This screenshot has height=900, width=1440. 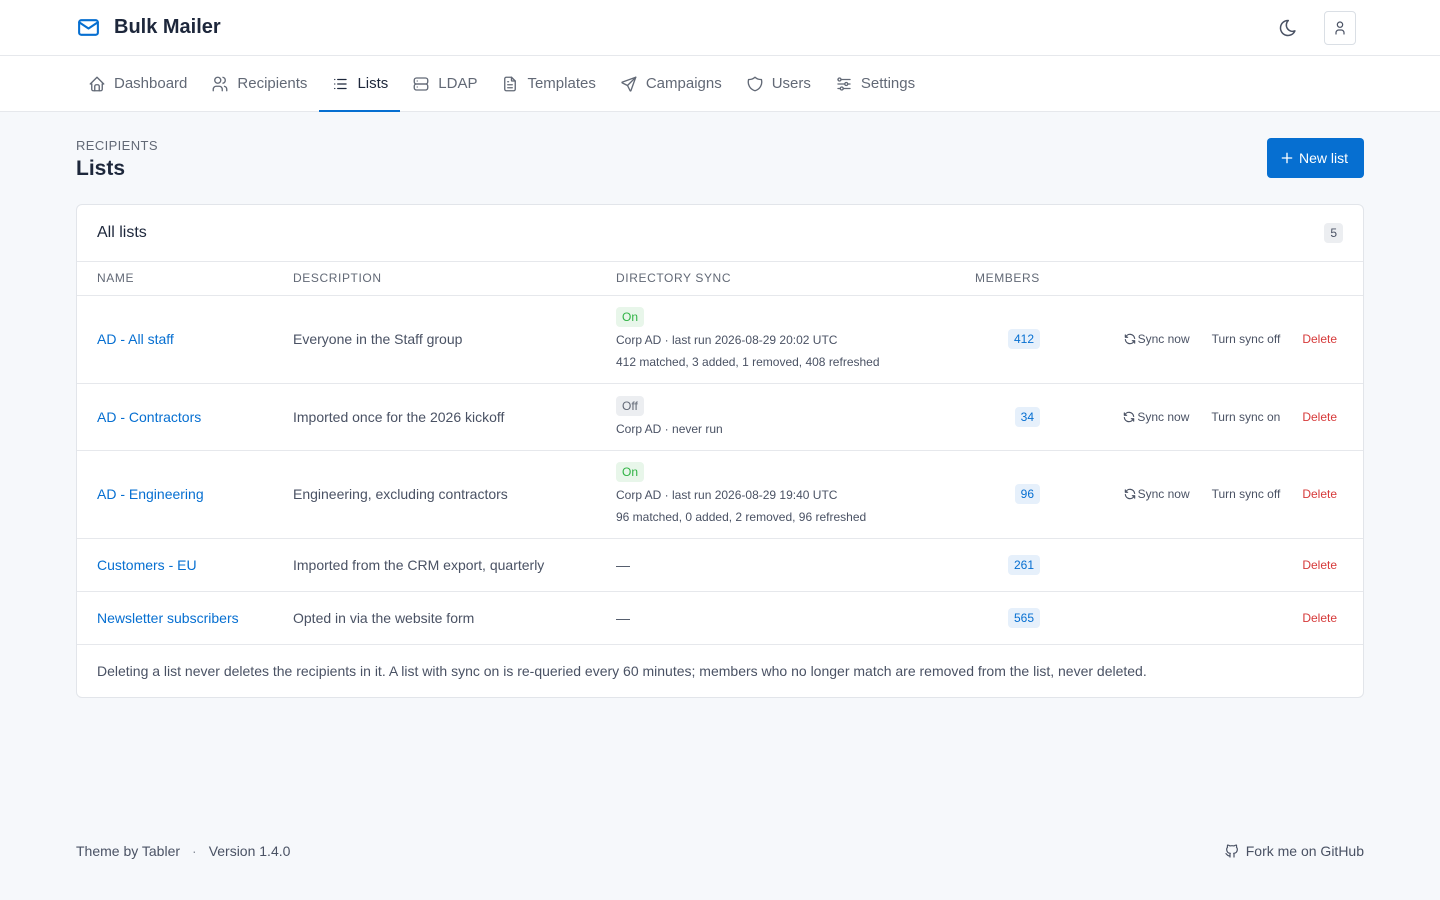 I want to click on sync-source: Corp AD · last run 2026-08-29 20:02 UTC, so click(x=727, y=340).